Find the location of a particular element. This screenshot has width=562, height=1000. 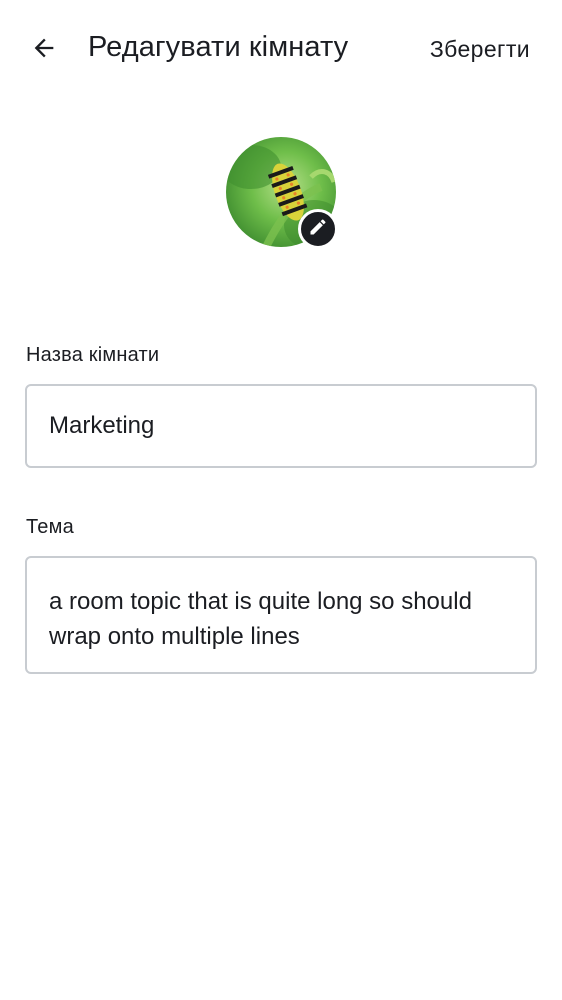

room-name-input: Marketing is located at coordinates (281, 426).